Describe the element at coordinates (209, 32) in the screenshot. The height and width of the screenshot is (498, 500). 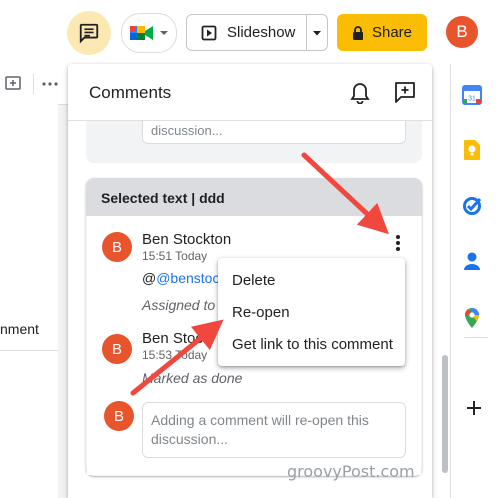
I see `present-icon` at that location.